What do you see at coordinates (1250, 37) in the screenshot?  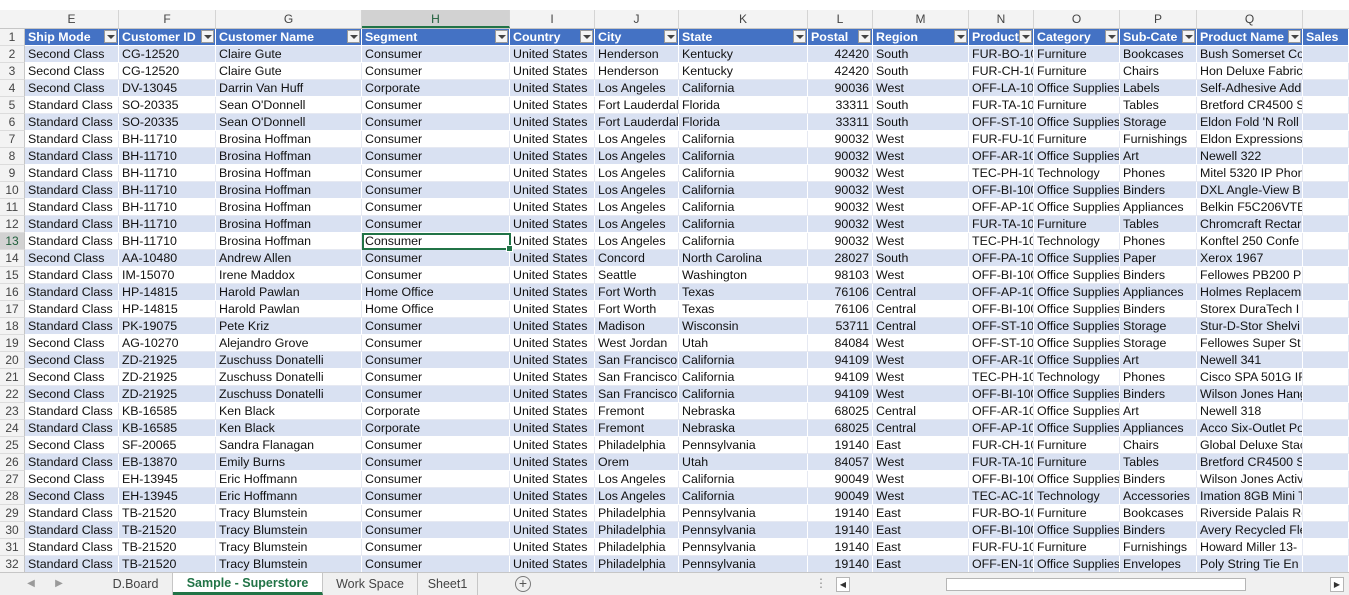 I see `header-cell: Product Name` at bounding box center [1250, 37].